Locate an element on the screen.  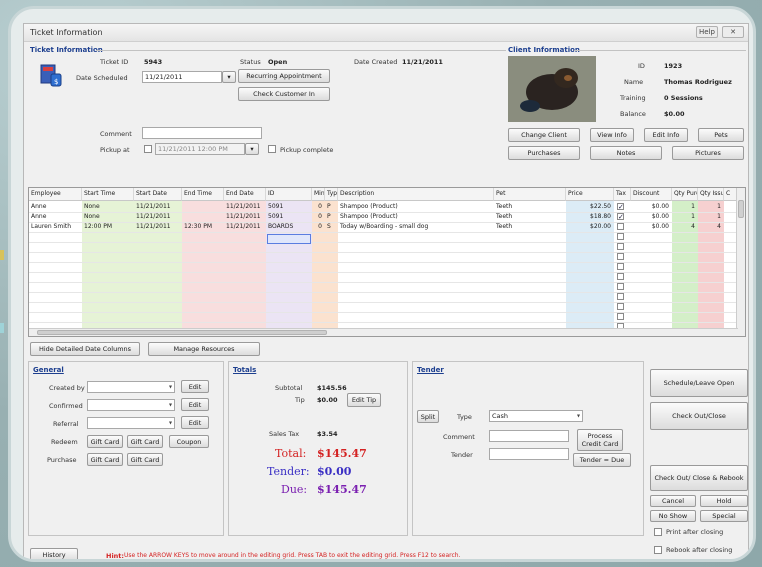
grid-cell: S is located at coordinates (331, 227).